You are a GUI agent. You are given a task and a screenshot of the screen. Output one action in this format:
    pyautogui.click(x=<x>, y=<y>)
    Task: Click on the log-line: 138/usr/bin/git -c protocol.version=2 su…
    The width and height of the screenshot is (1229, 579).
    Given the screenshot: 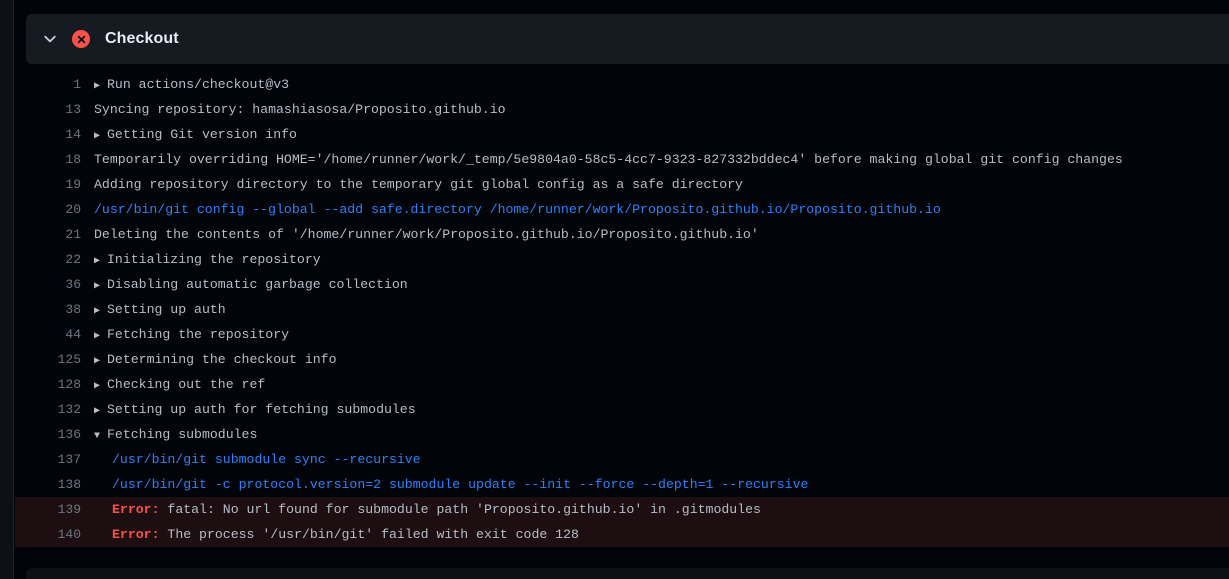 What is the action you would take?
    pyautogui.click(x=622, y=484)
    